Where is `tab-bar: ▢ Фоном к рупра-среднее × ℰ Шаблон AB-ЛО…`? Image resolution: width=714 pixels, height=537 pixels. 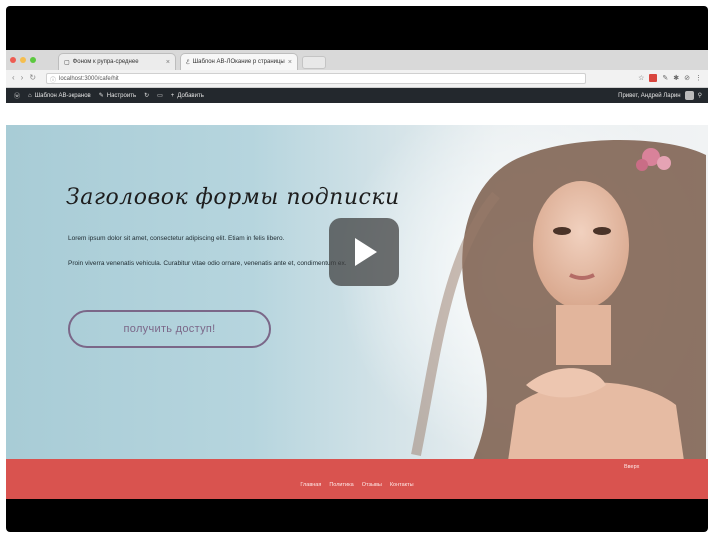
tab-bar: ▢ Фоном к рупра-среднее × ℰ Шаблон AB-ЛО… is located at coordinates (357, 60).